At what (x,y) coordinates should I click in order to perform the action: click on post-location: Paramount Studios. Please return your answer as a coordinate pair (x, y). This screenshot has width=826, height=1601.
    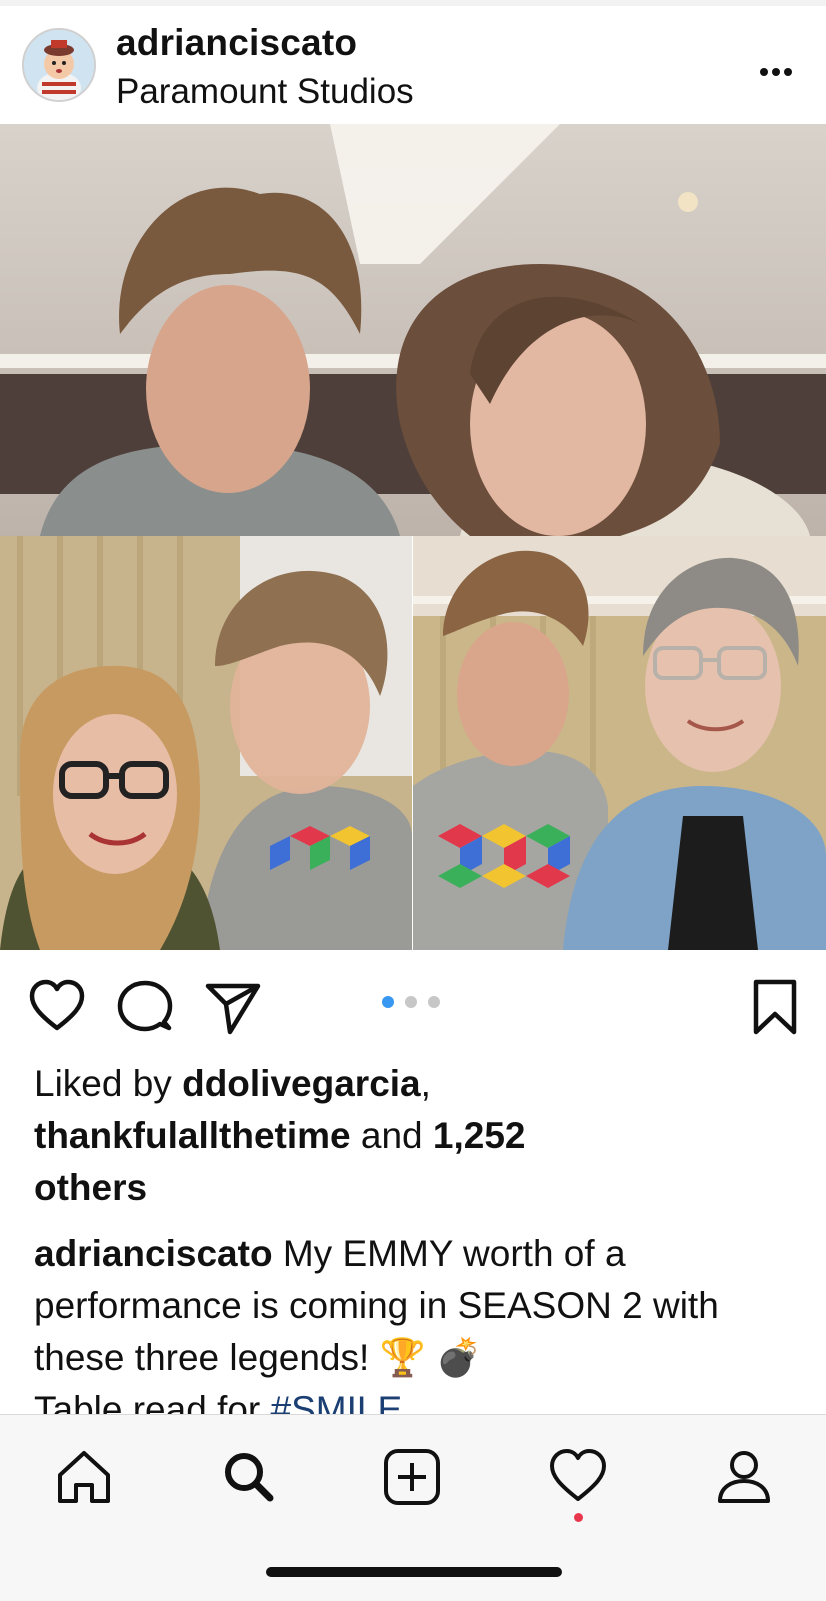
    Looking at the image, I should click on (265, 92).